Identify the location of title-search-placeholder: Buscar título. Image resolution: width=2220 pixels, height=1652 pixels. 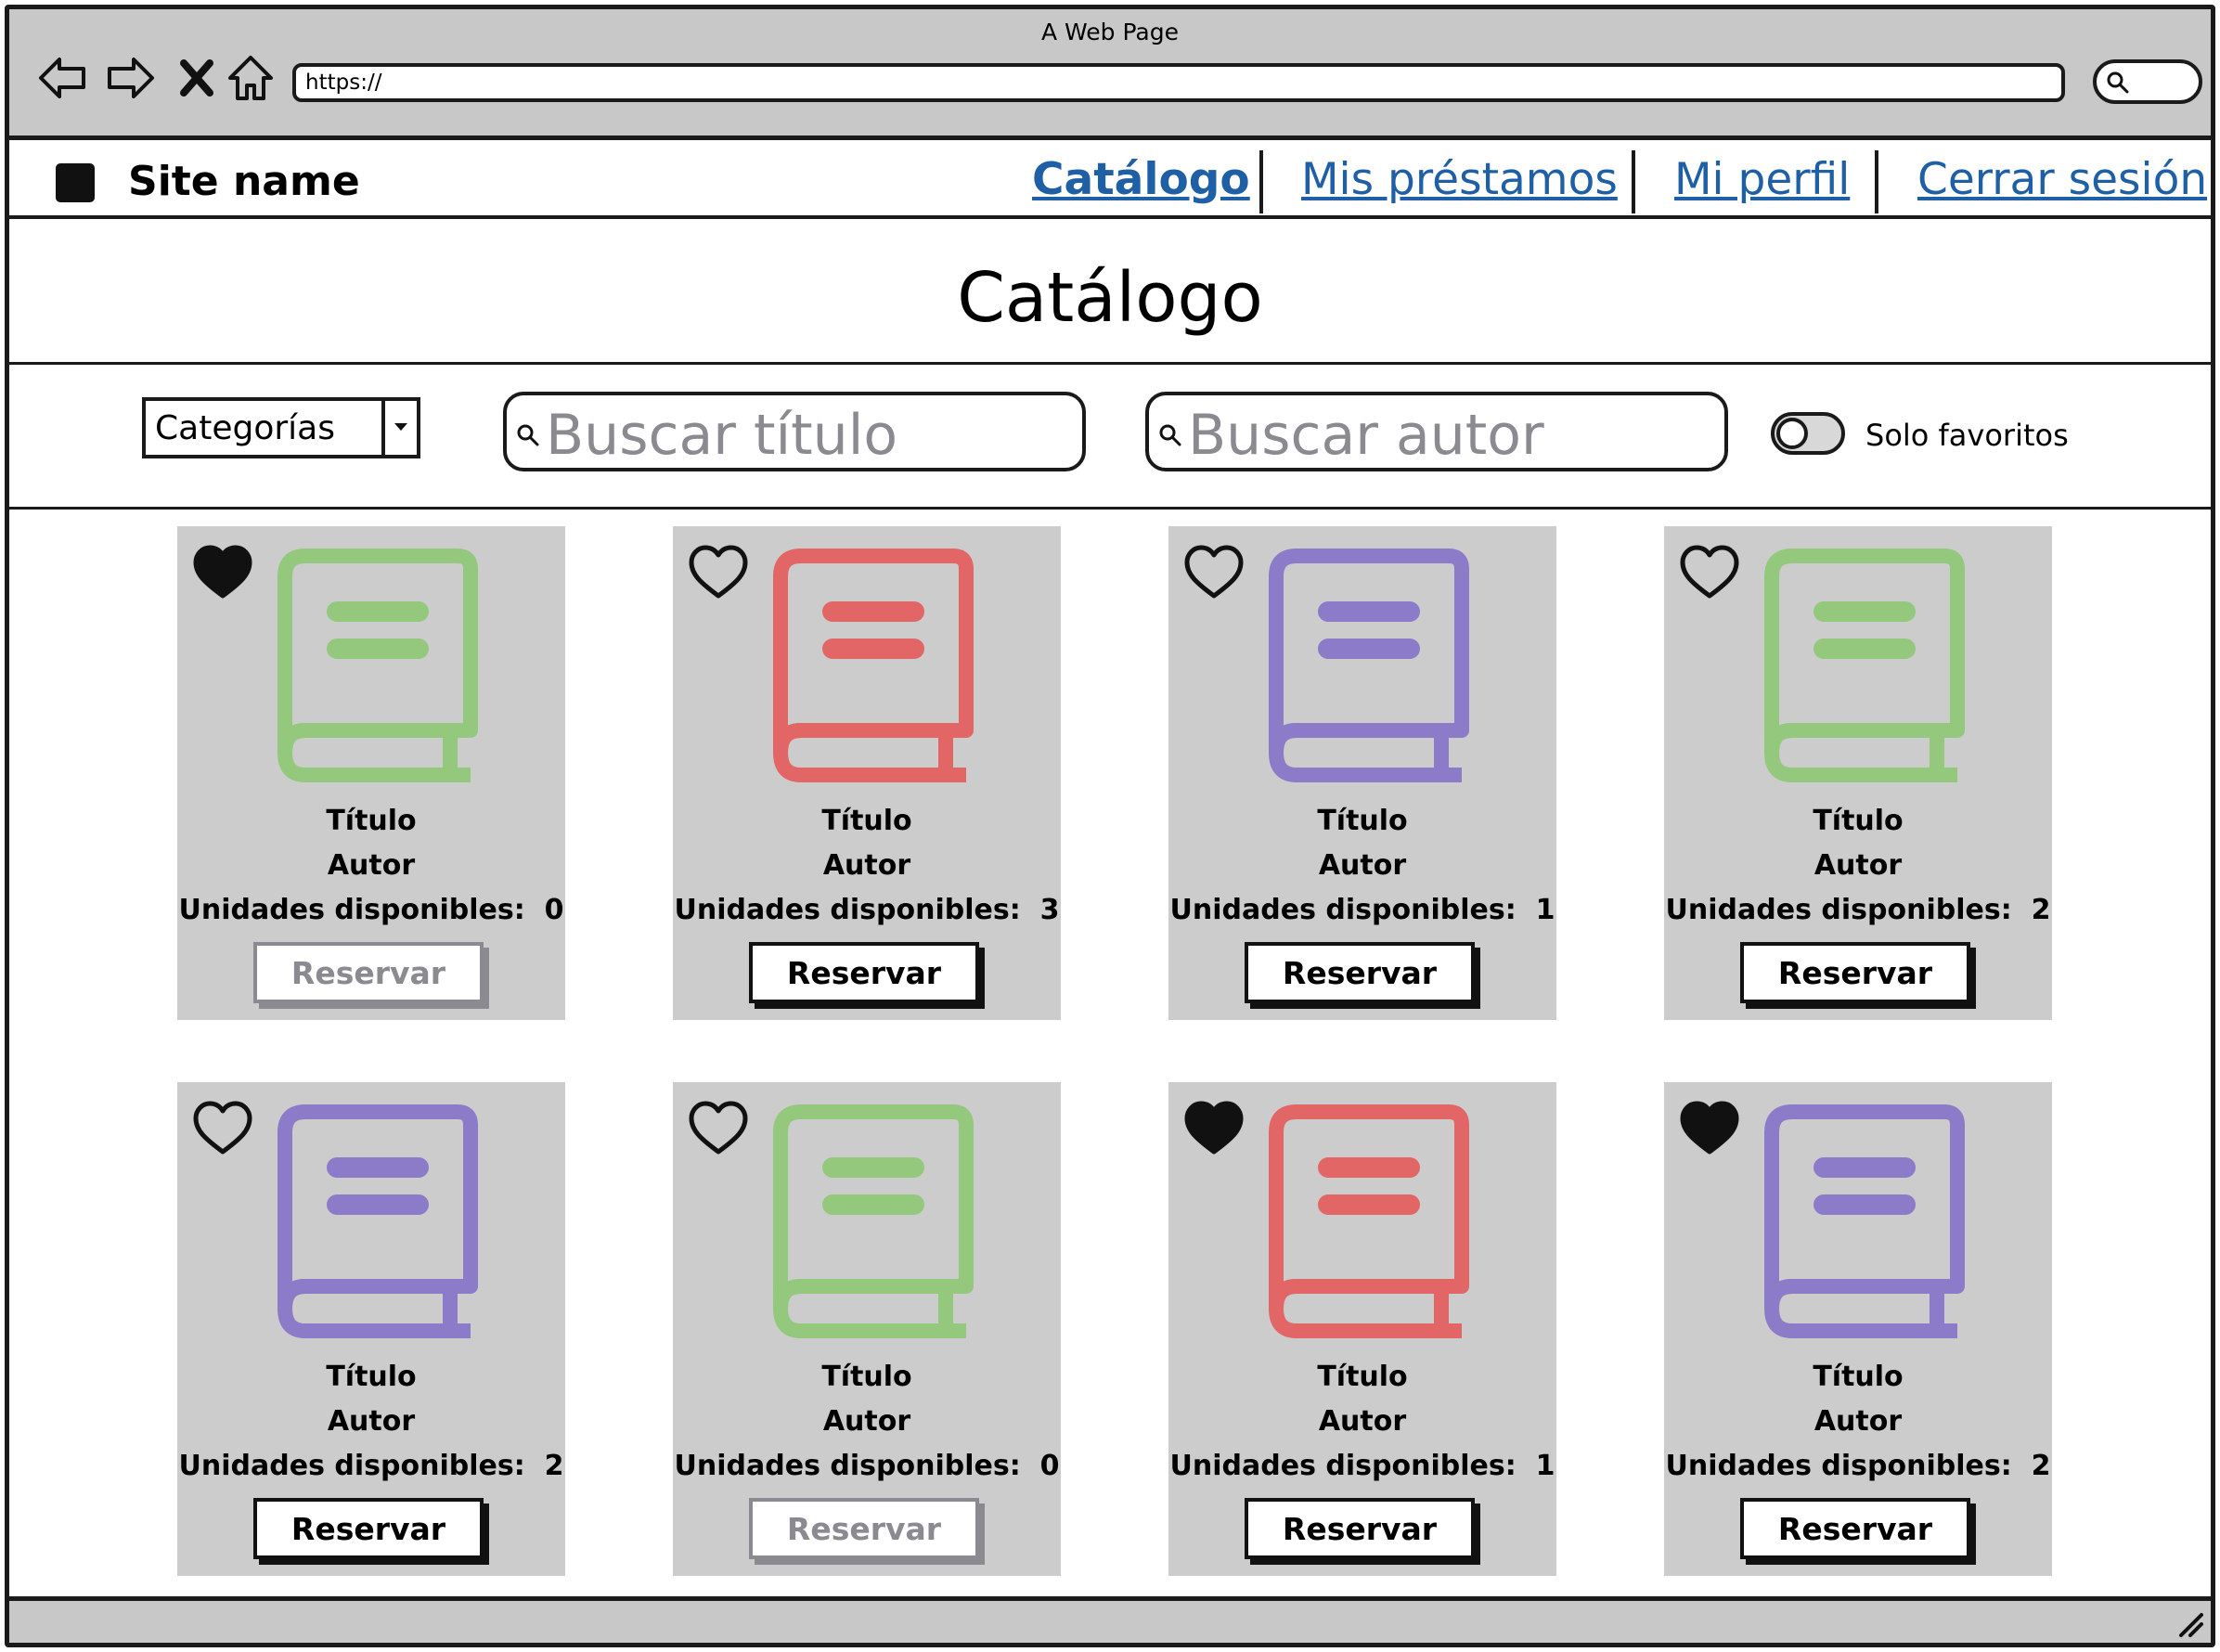
(722, 435).